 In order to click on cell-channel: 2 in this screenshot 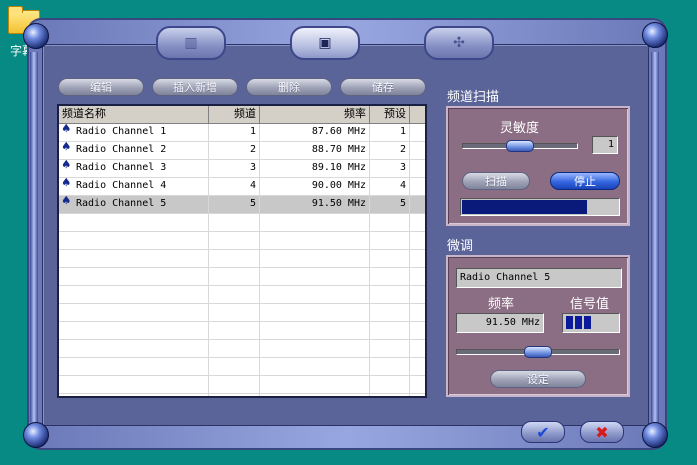, I will do `click(234, 150)`.